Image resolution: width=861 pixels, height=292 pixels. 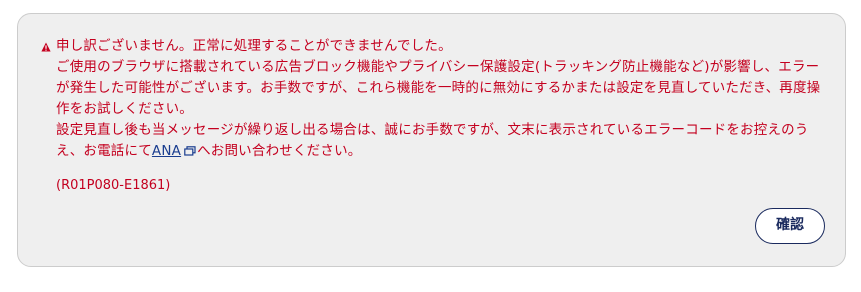 I want to click on ana-contact-link: ANA, so click(x=166, y=151).